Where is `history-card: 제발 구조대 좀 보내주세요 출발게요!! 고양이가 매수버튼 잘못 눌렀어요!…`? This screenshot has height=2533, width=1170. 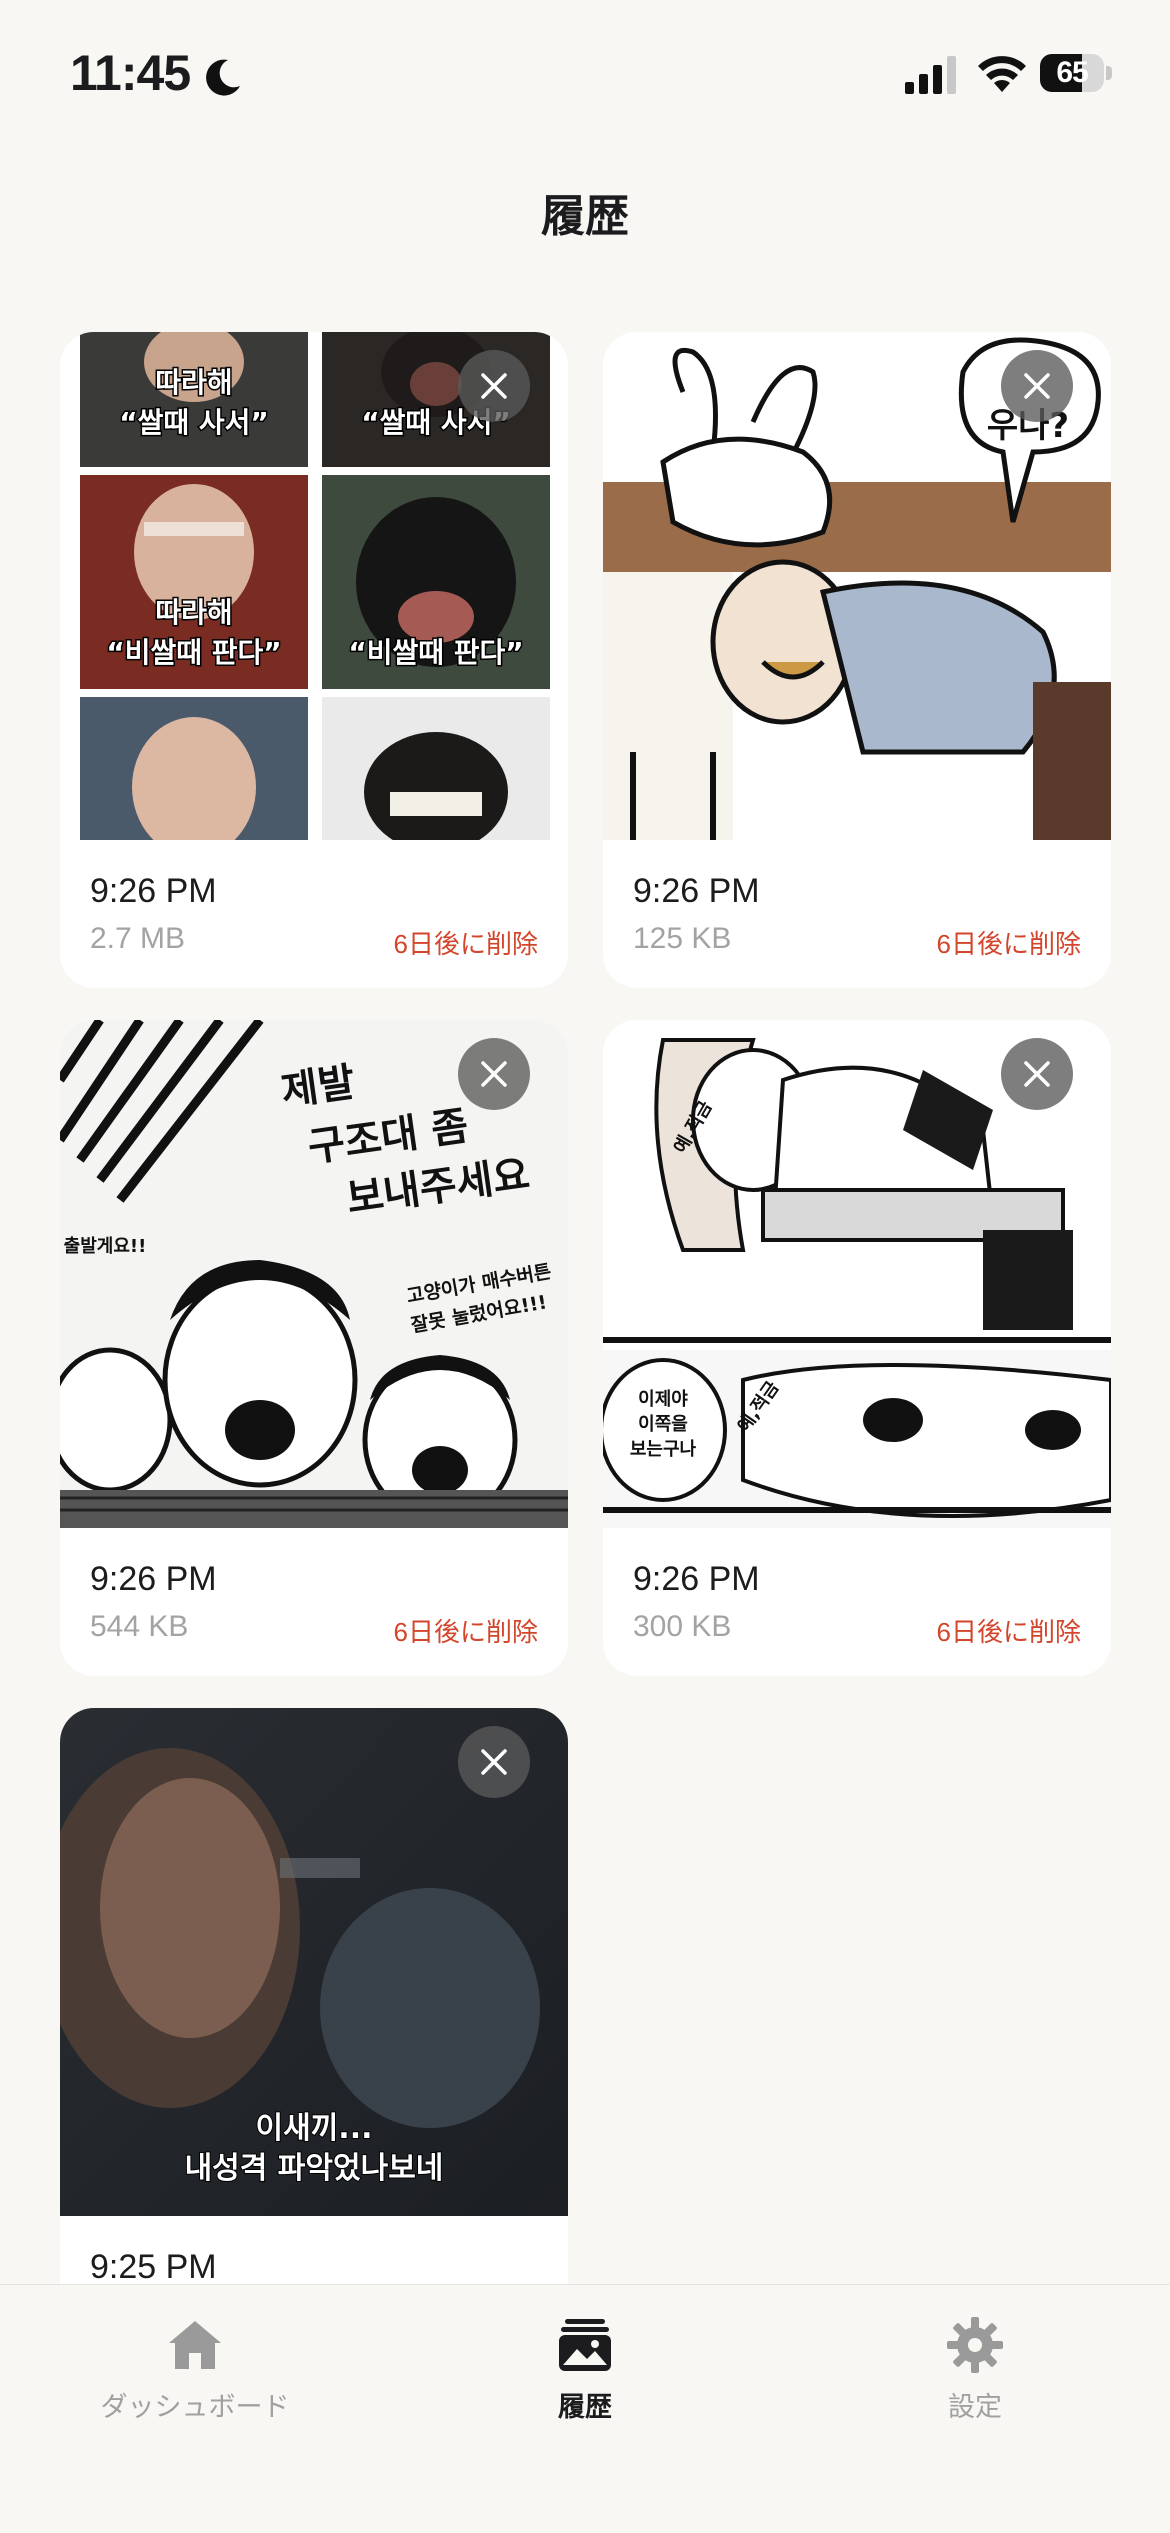
history-card: 제발 구조대 좀 보내주세요 출발게요!! 고양이가 매수버튼 잘못 눌렀어요!… is located at coordinates (314, 1348).